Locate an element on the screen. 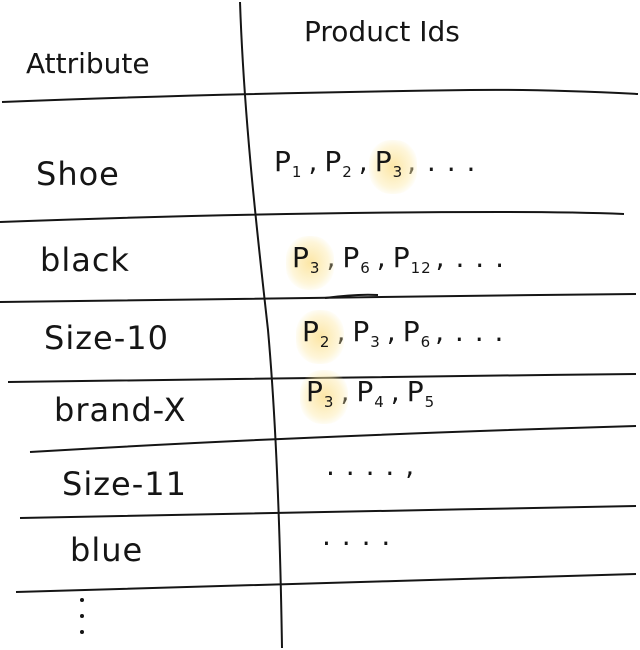  product-ids-cell: P2, P3, P6, . . . is located at coordinates (400, 337).